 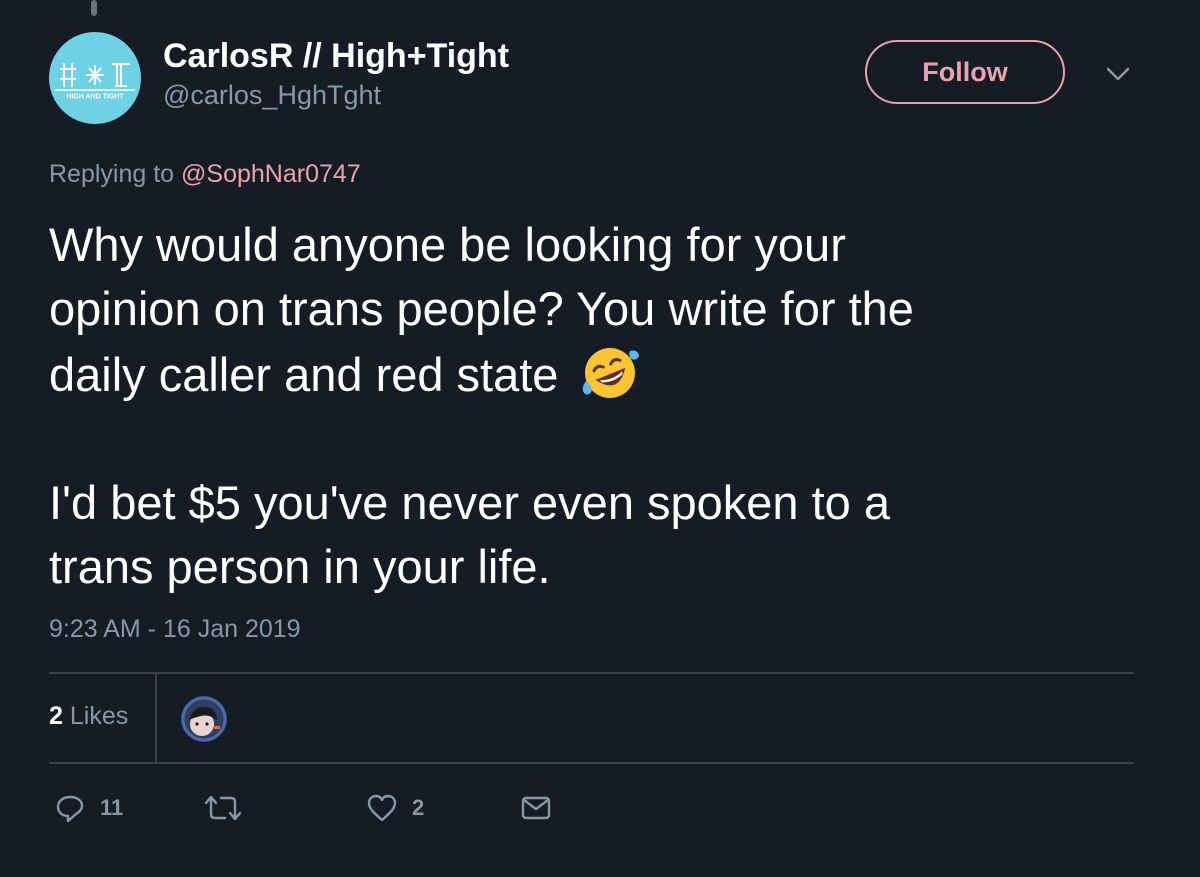 What do you see at coordinates (447, 244) in the screenshot?
I see `tweet-line: Why would anyone be looking for your` at bounding box center [447, 244].